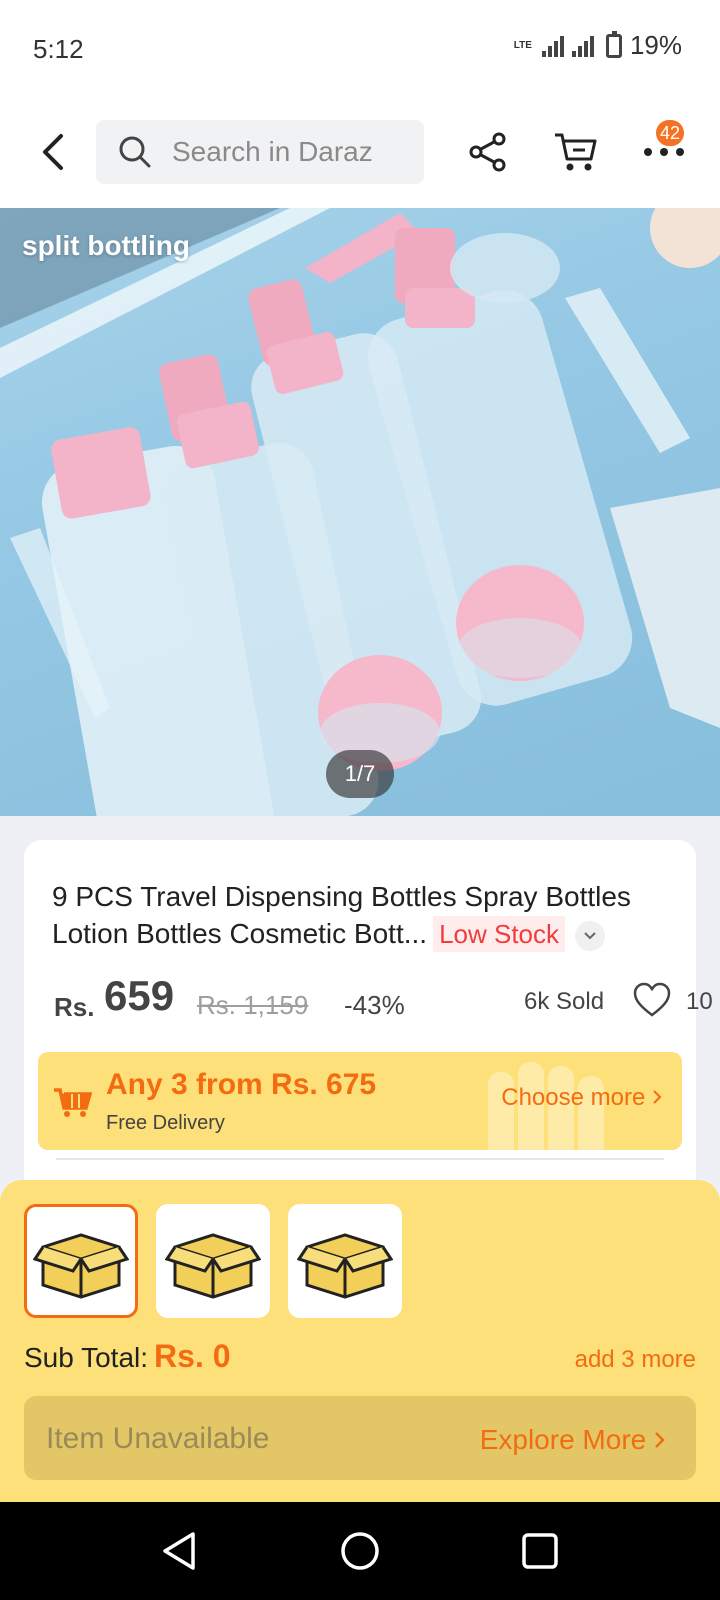 This screenshot has width=720, height=1600. I want to click on search-placeholder: Search in Daraz, so click(272, 151).